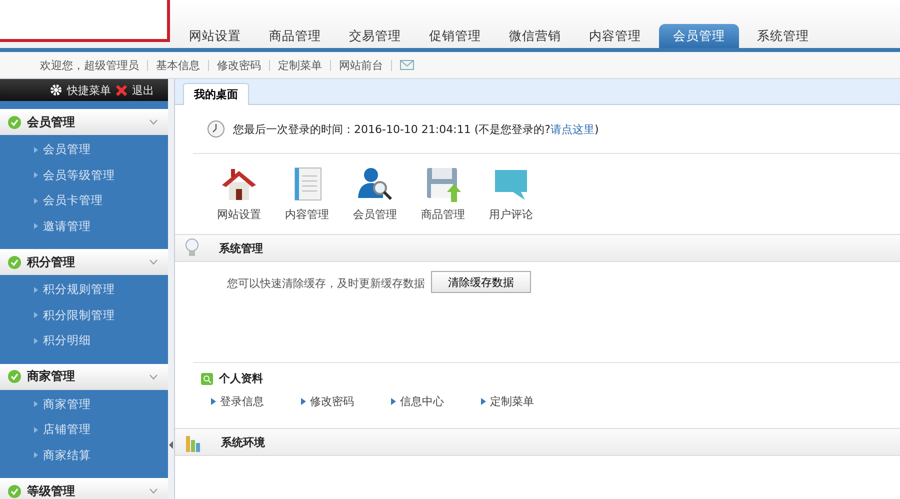 This screenshot has width=900, height=499. What do you see at coordinates (207, 378) in the screenshot?
I see `search-icon` at bounding box center [207, 378].